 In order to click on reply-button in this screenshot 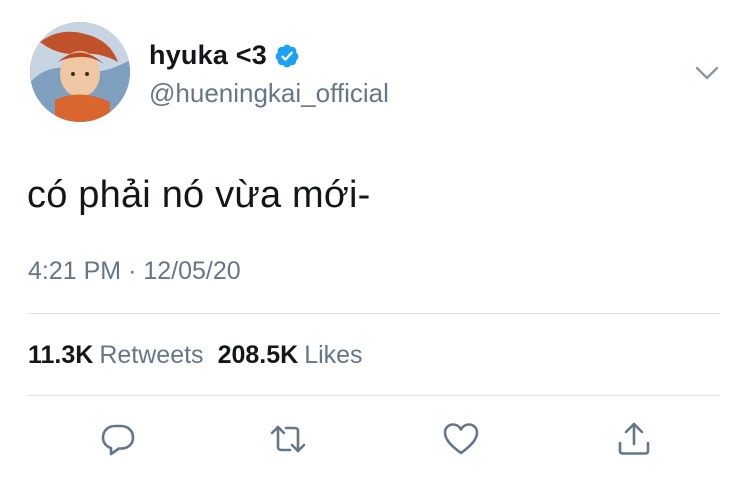, I will do `click(118, 439)`.